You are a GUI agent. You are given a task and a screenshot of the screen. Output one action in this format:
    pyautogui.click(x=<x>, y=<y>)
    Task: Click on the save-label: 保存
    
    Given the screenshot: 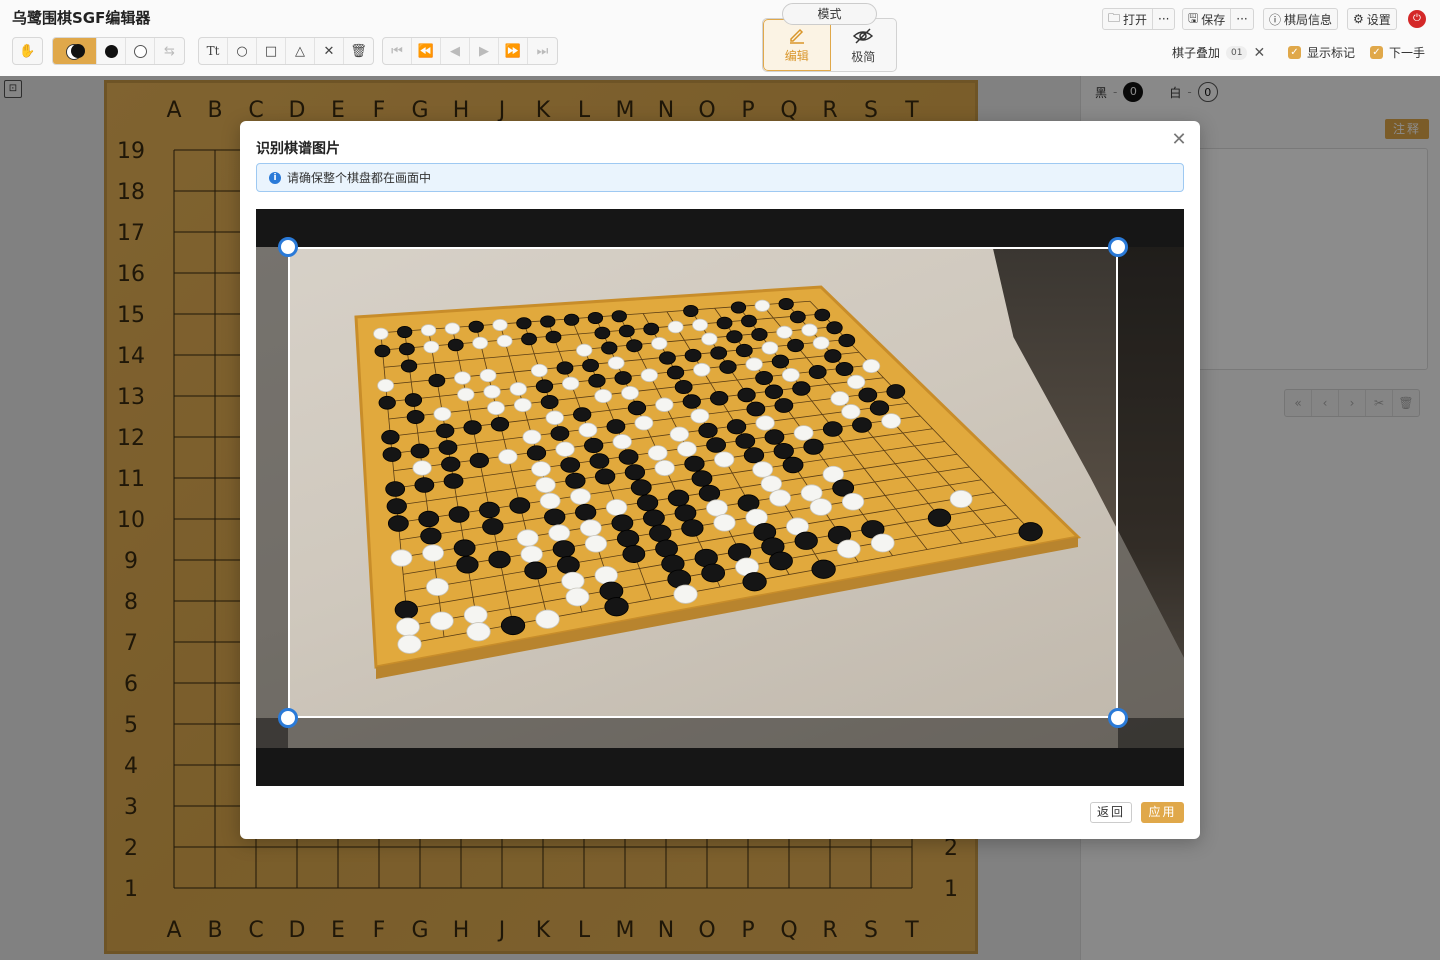 What is the action you would take?
    pyautogui.click(x=1213, y=19)
    